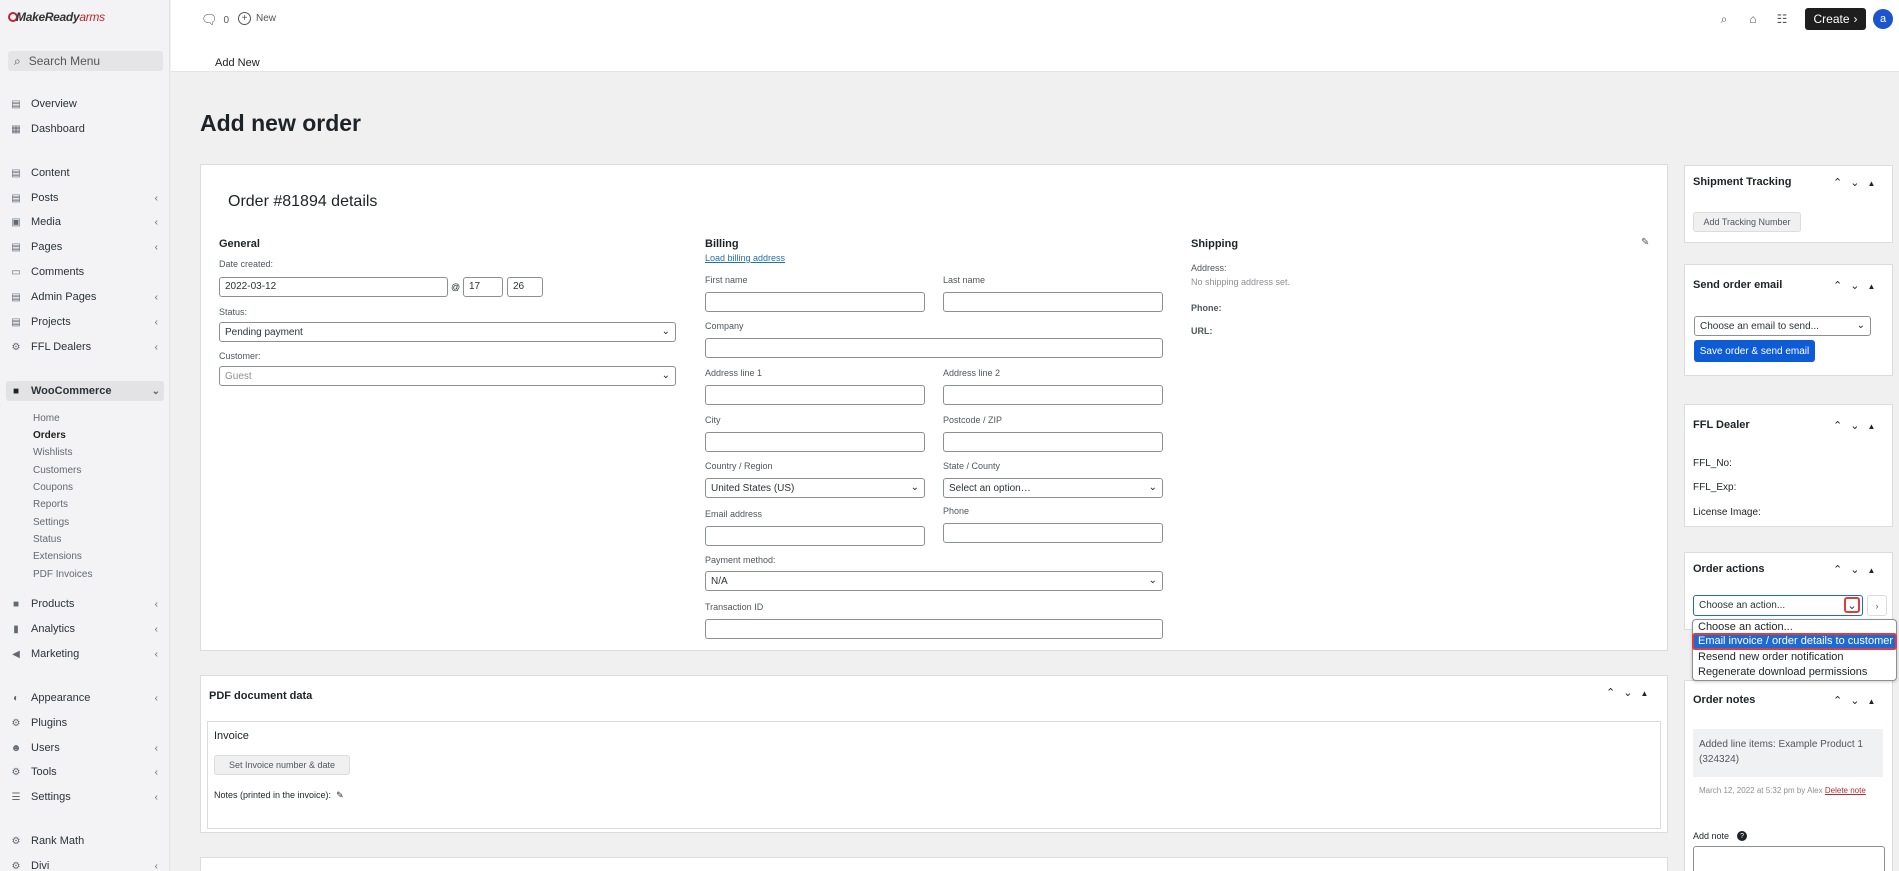 This screenshot has height=871, width=1899. Describe the element at coordinates (86, 247) in the screenshot. I see `sidebar-item-pages: ▤ Pages ‹` at that location.